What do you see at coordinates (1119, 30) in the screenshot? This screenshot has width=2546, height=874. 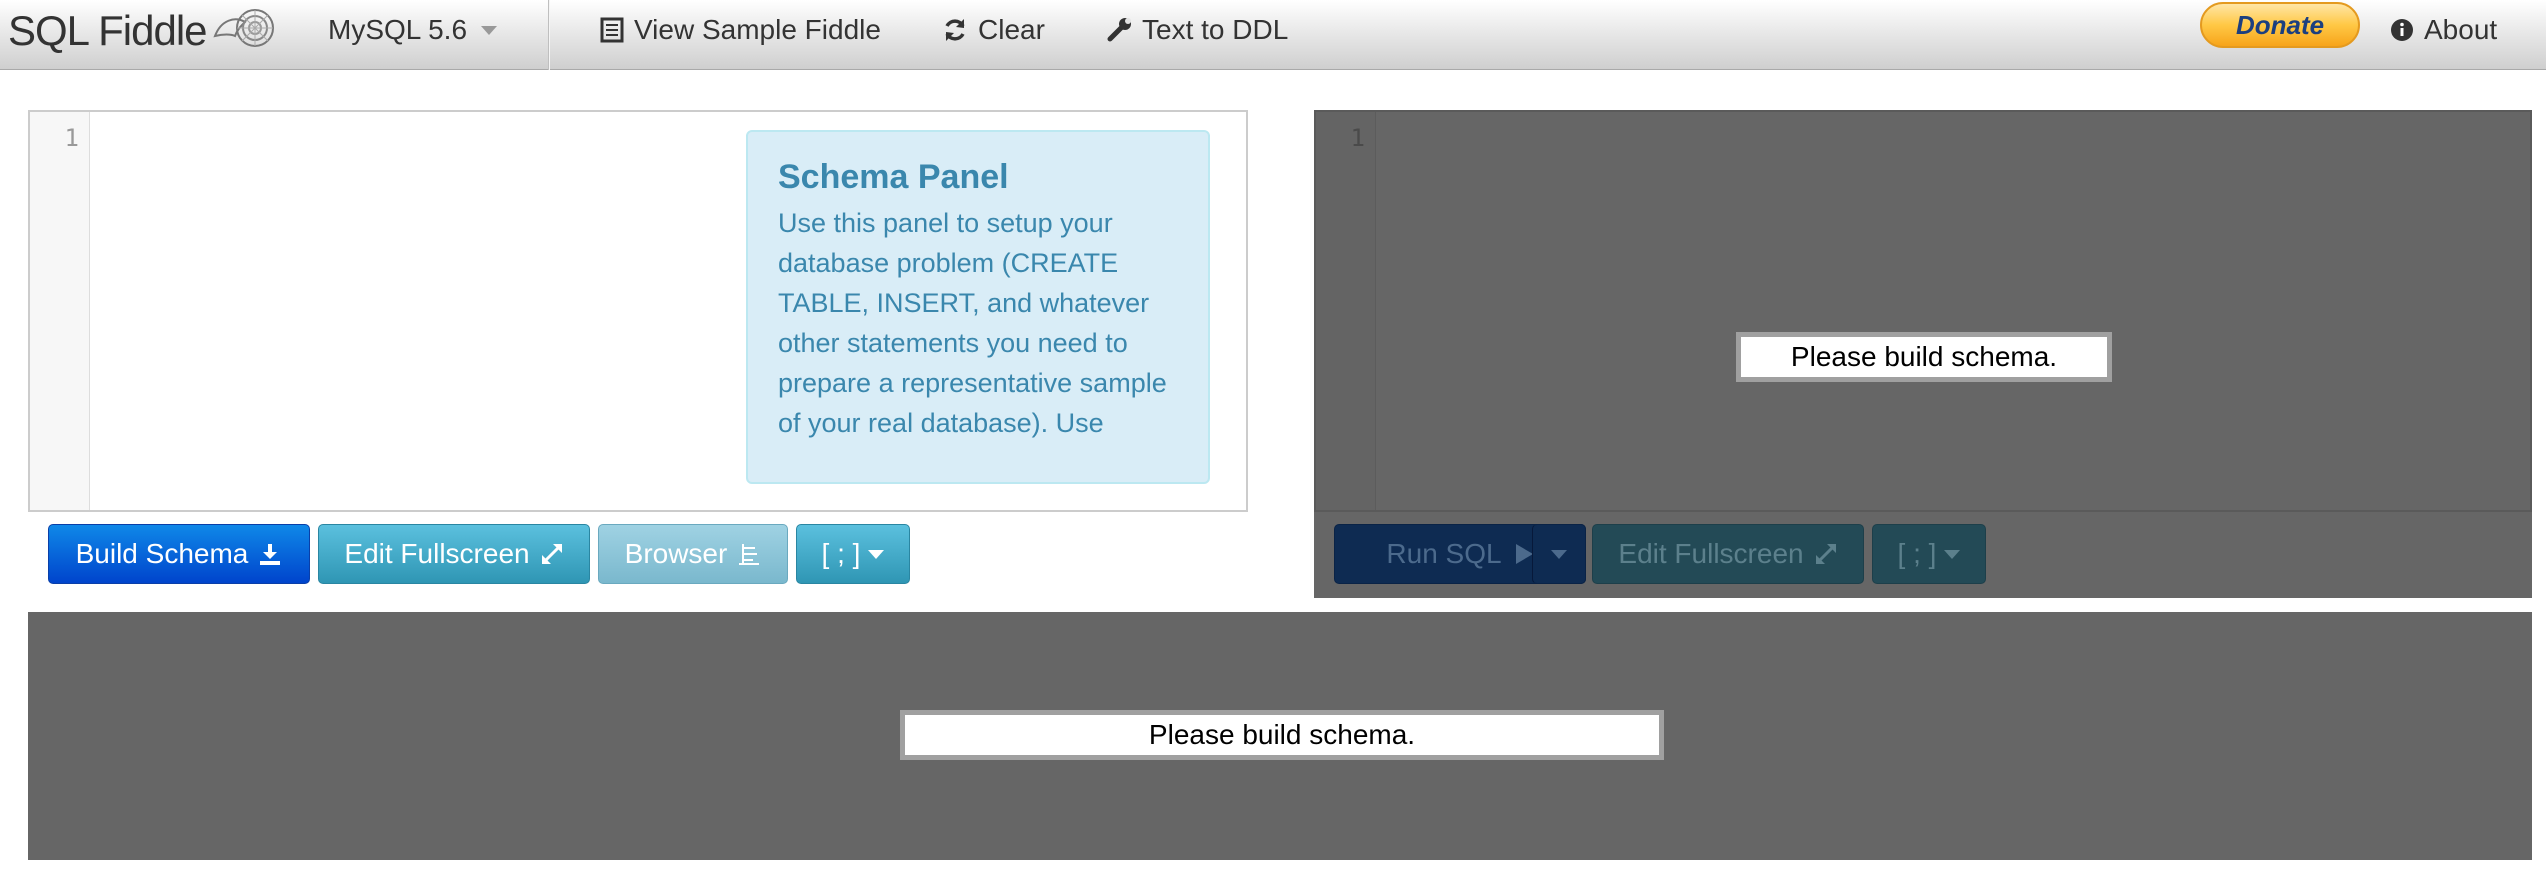 I see `wrench-icon` at bounding box center [1119, 30].